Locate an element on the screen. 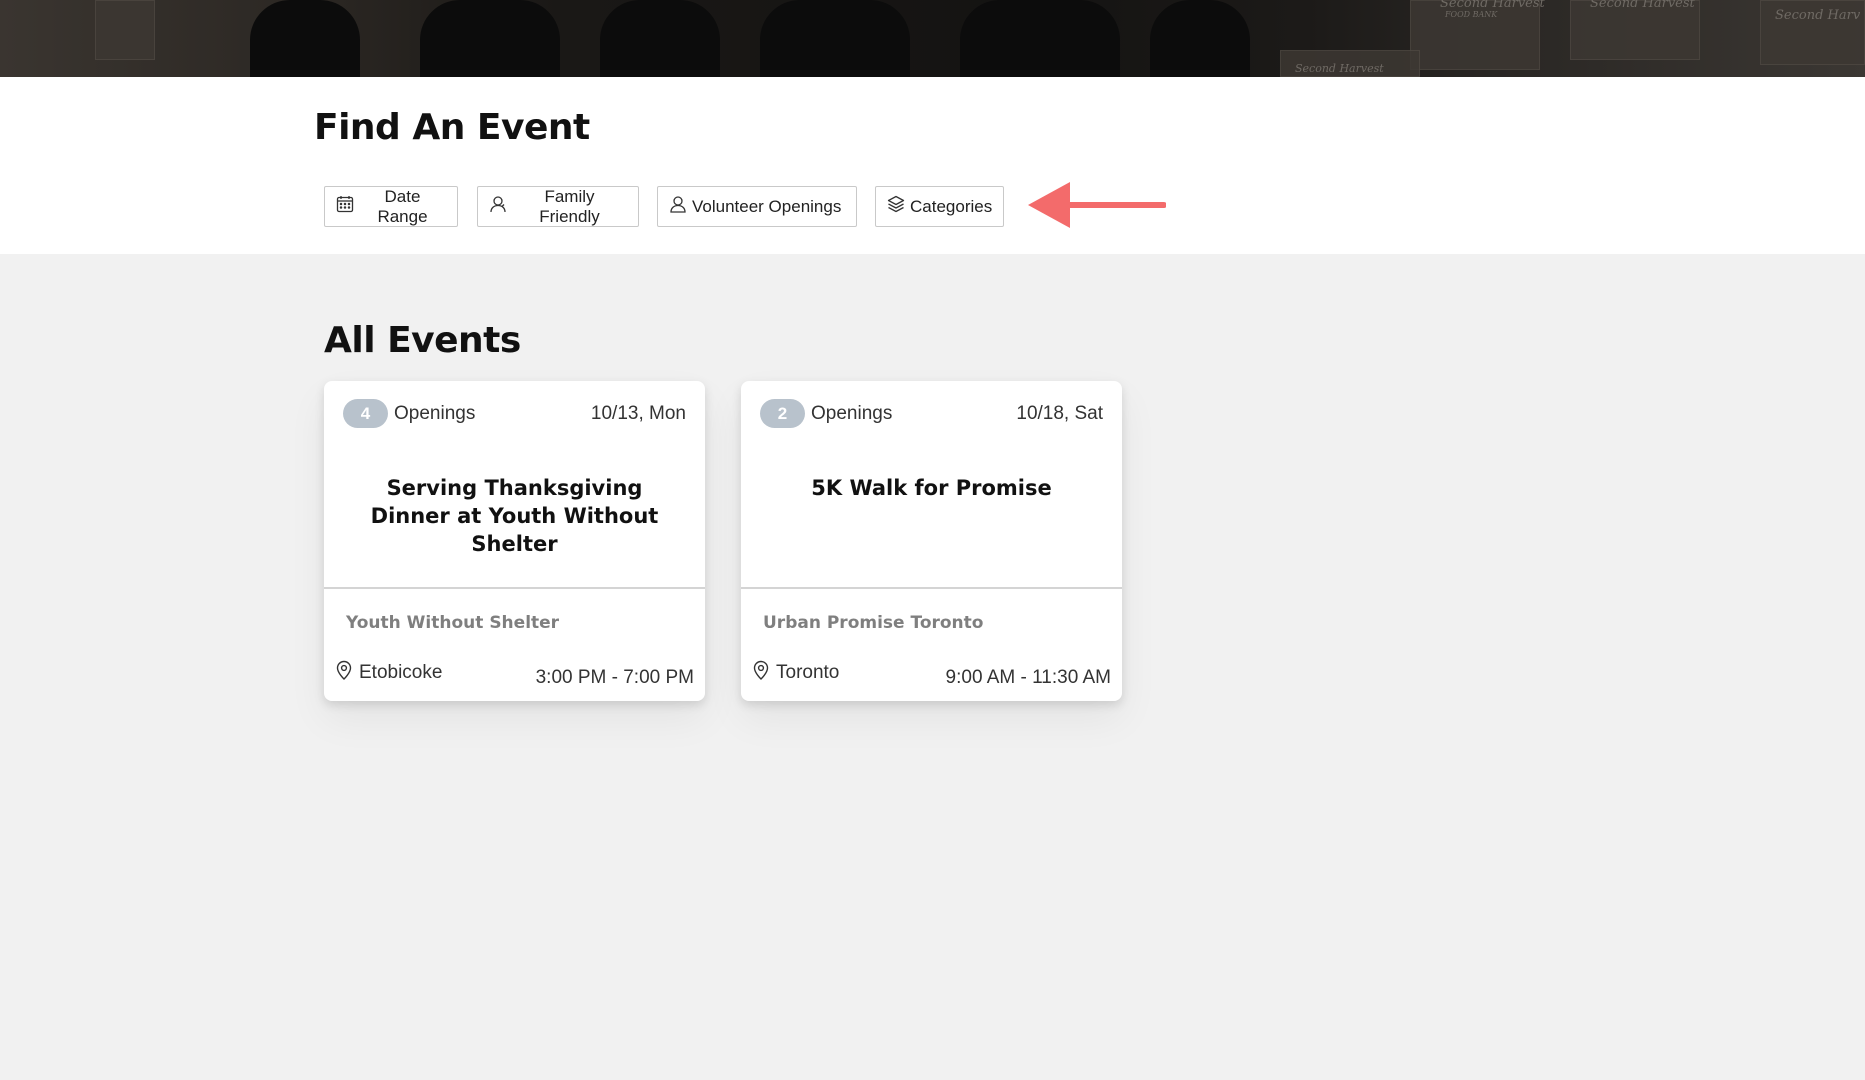  openings-row: 2 Openings is located at coordinates (826, 413).